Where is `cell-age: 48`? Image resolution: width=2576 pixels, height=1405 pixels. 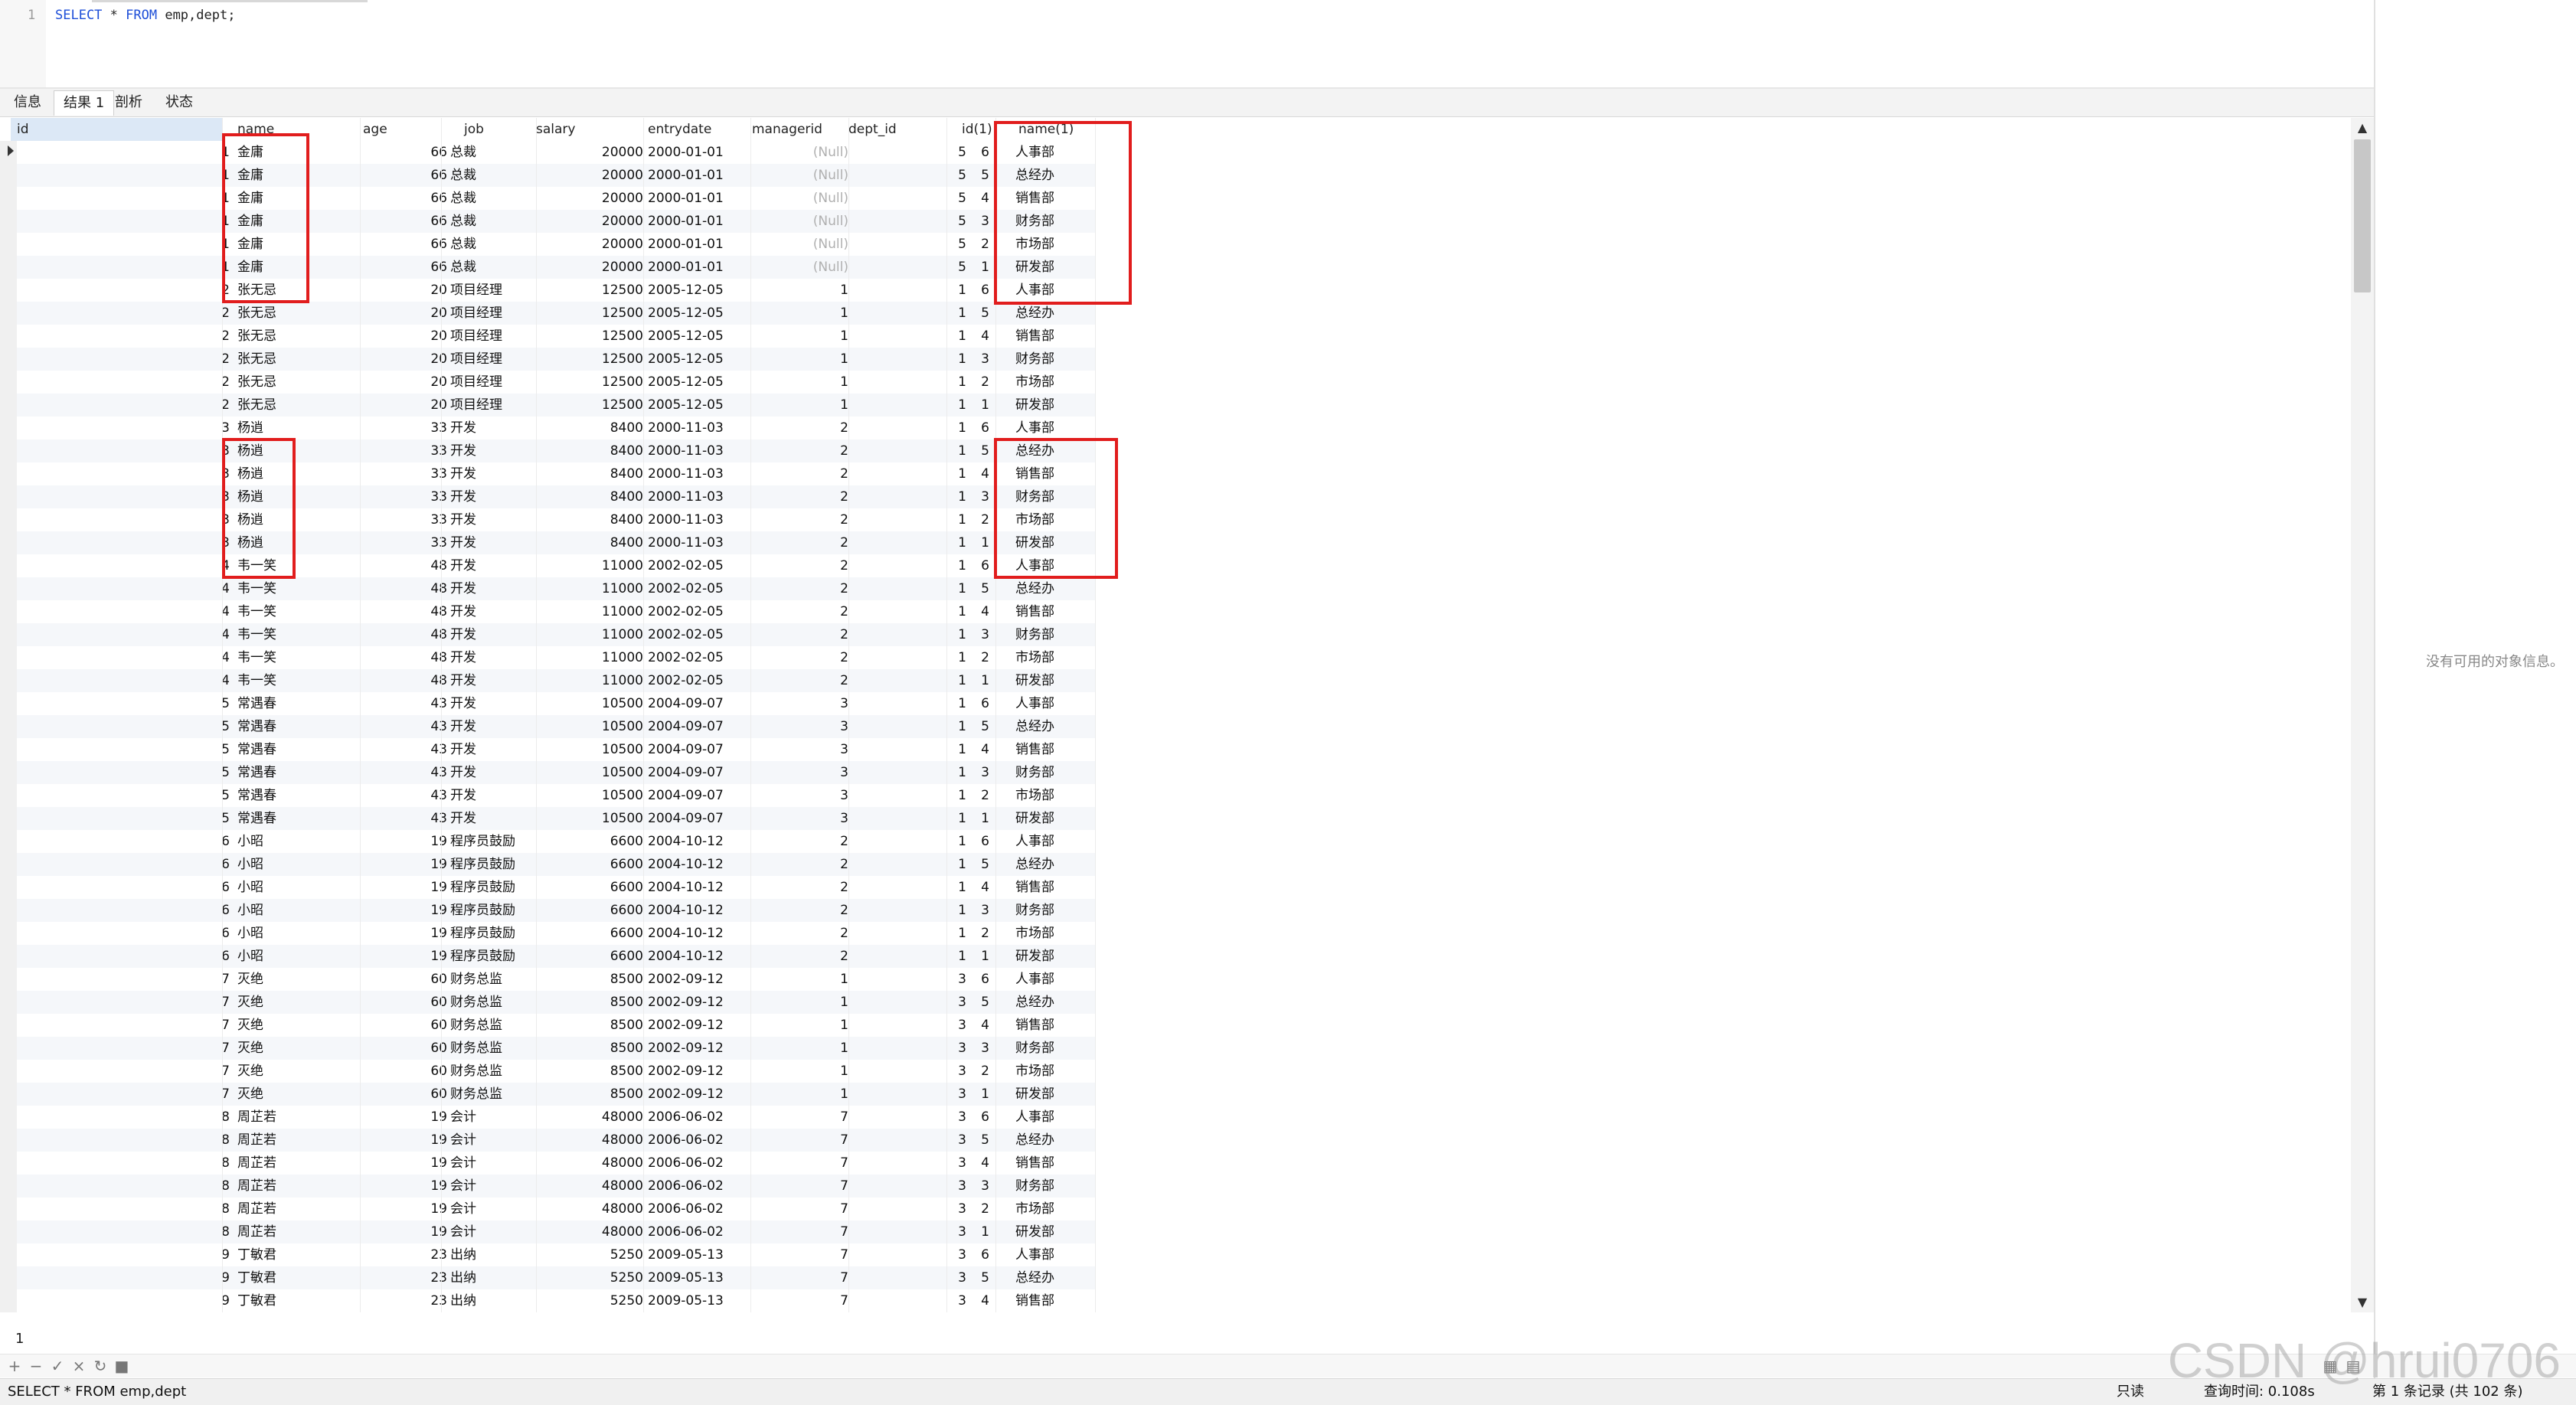 cell-age: 48 is located at coordinates (405, 588).